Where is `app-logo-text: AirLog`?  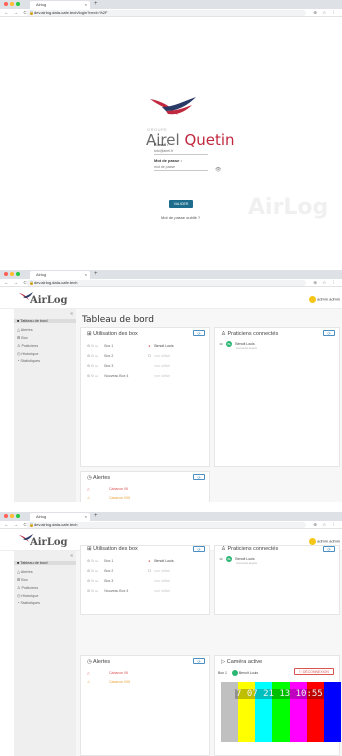 app-logo-text: AirLog is located at coordinates (49, 542).